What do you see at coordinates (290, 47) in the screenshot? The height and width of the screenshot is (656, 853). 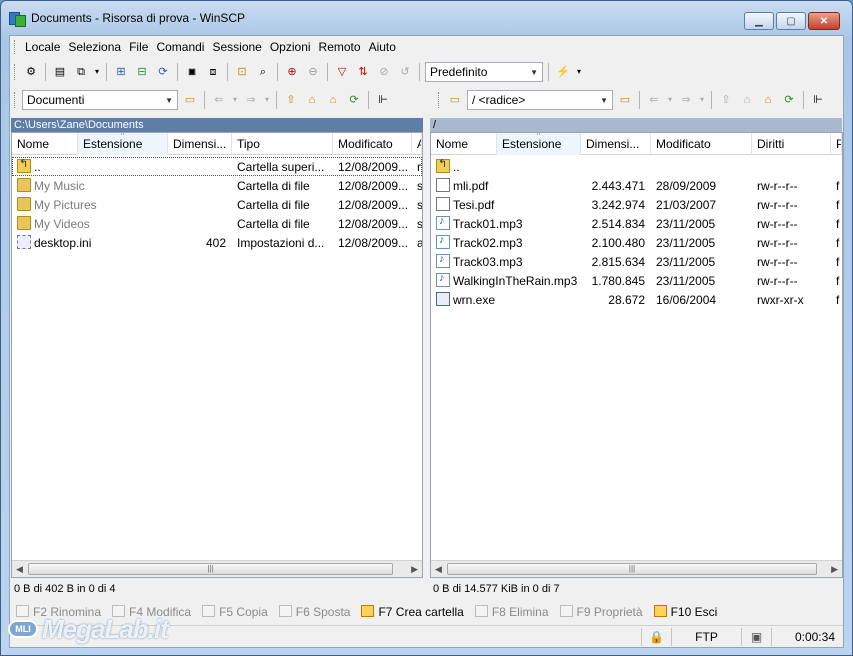 I see `menu-opzioni: Opzioni` at bounding box center [290, 47].